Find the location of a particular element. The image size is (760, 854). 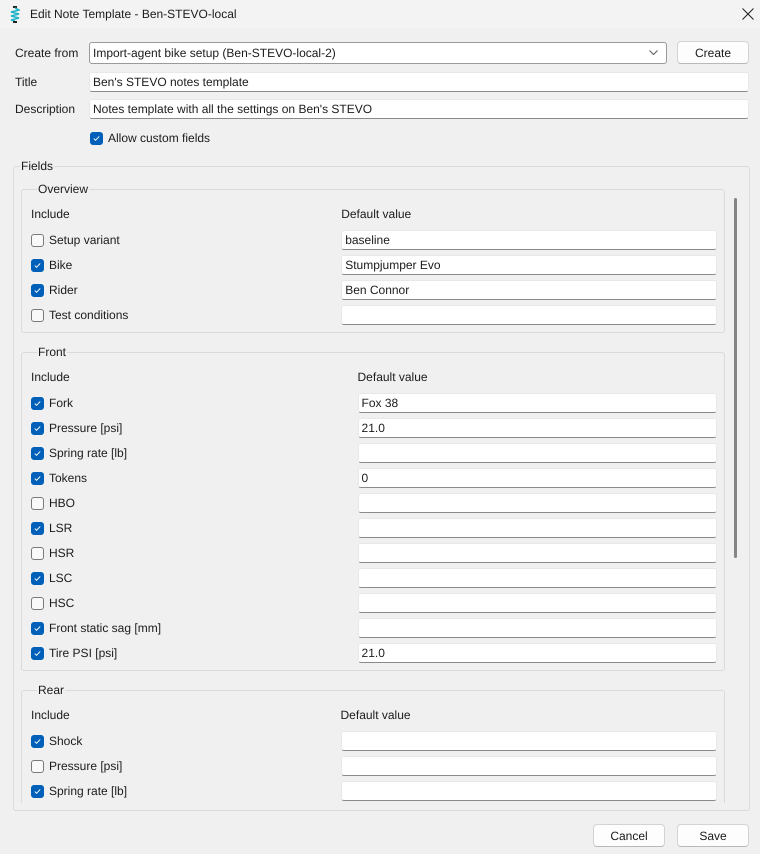

checkbox-label: Front static sag [mm] is located at coordinates (105, 628).